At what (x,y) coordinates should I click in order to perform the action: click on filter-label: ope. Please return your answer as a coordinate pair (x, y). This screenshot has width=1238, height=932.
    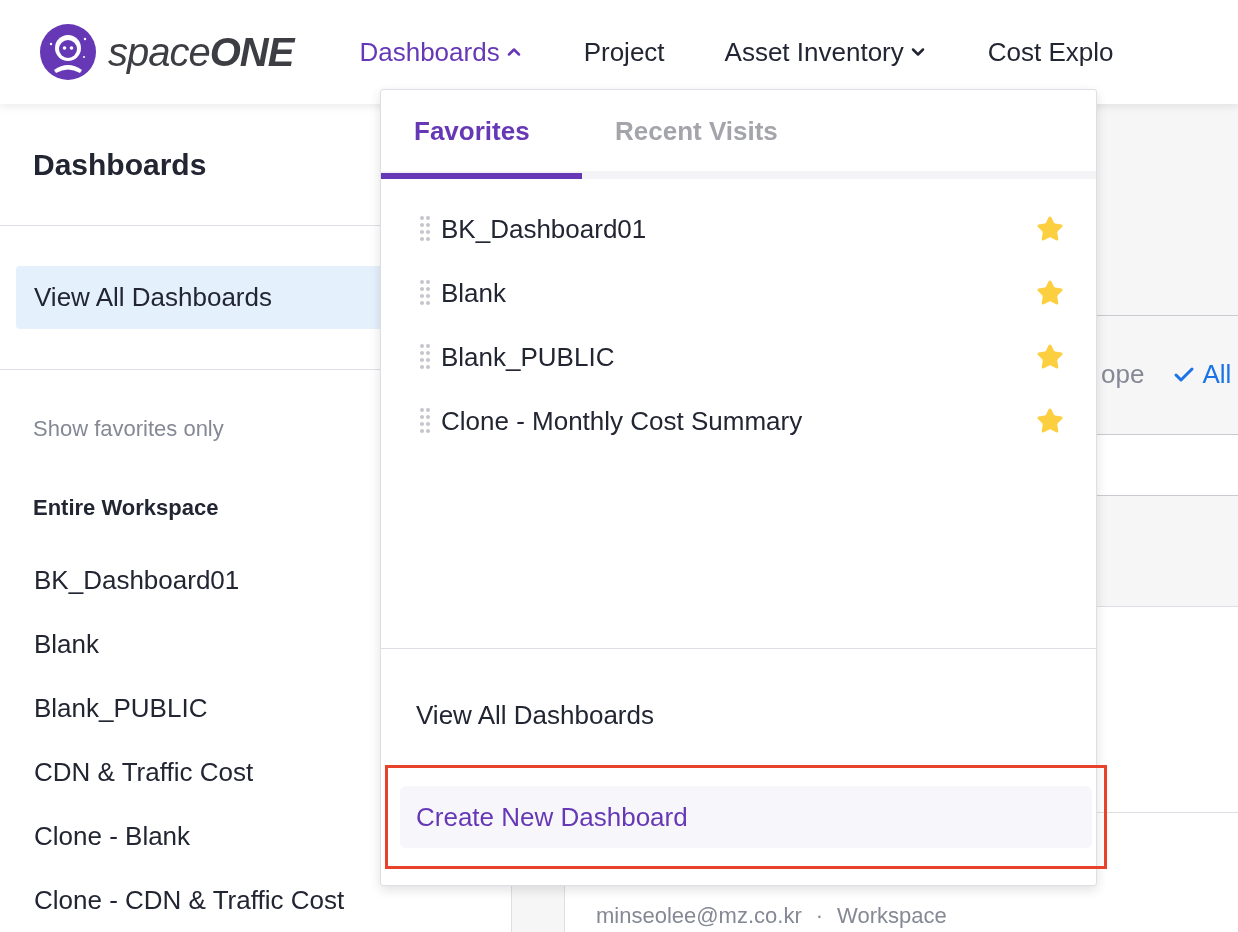
    Looking at the image, I should click on (1123, 375).